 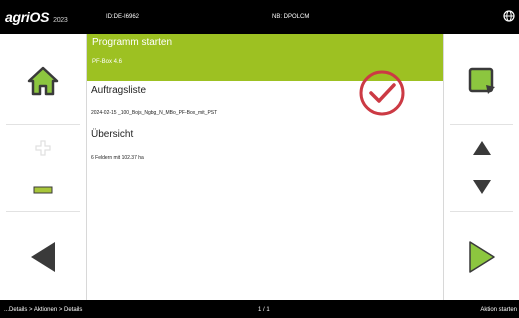 What do you see at coordinates (382, 93) in the screenshot?
I see `checkmark-circle-icon` at bounding box center [382, 93].